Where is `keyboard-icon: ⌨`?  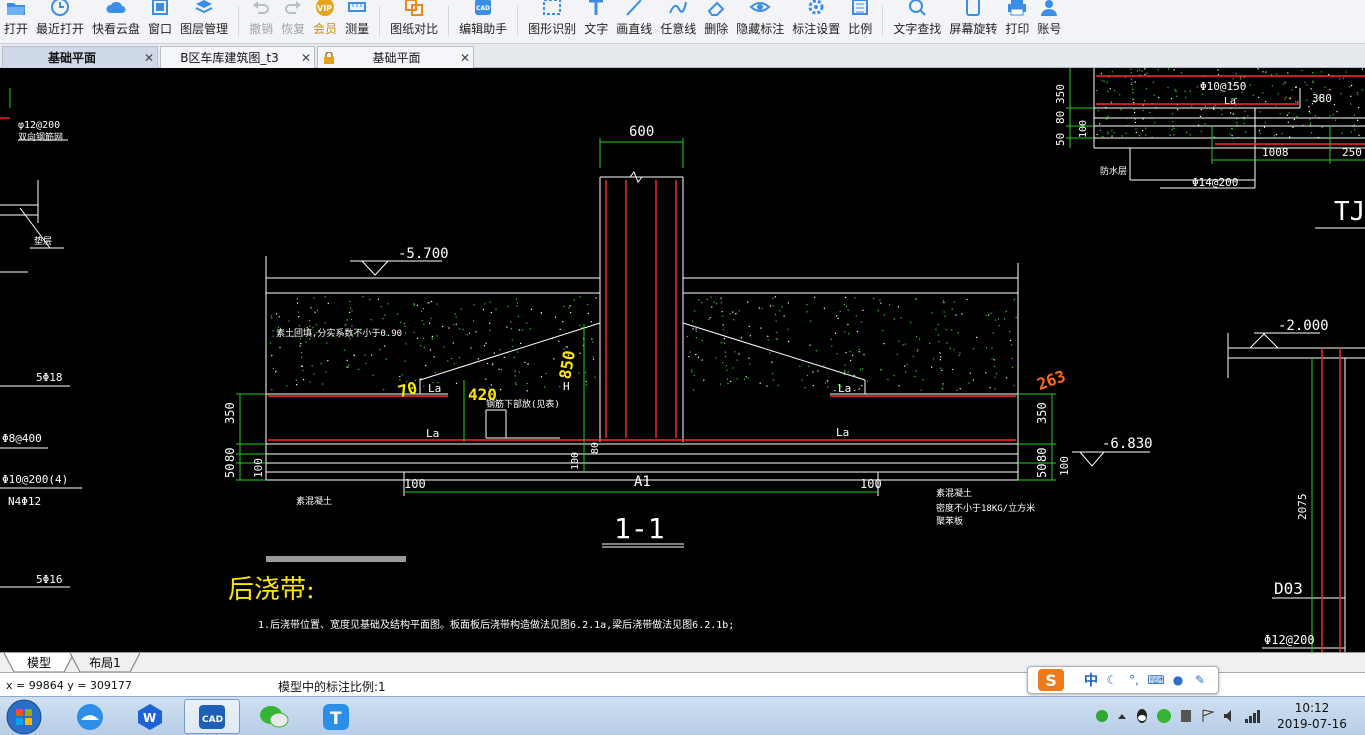 keyboard-icon: ⌨ is located at coordinates (1155, 680).